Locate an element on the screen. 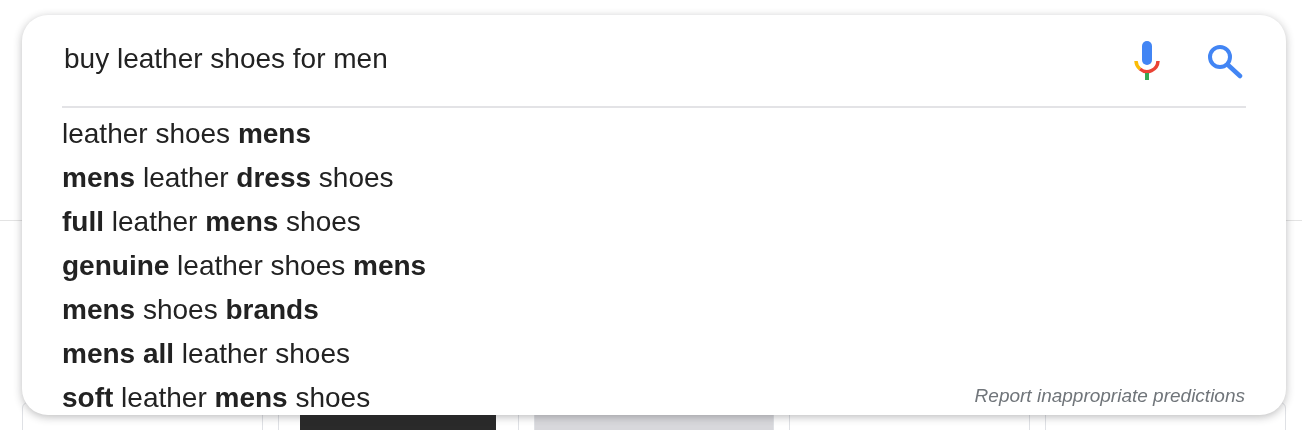  suggestion-item: mens leather dress shoes is located at coordinates (228, 178).